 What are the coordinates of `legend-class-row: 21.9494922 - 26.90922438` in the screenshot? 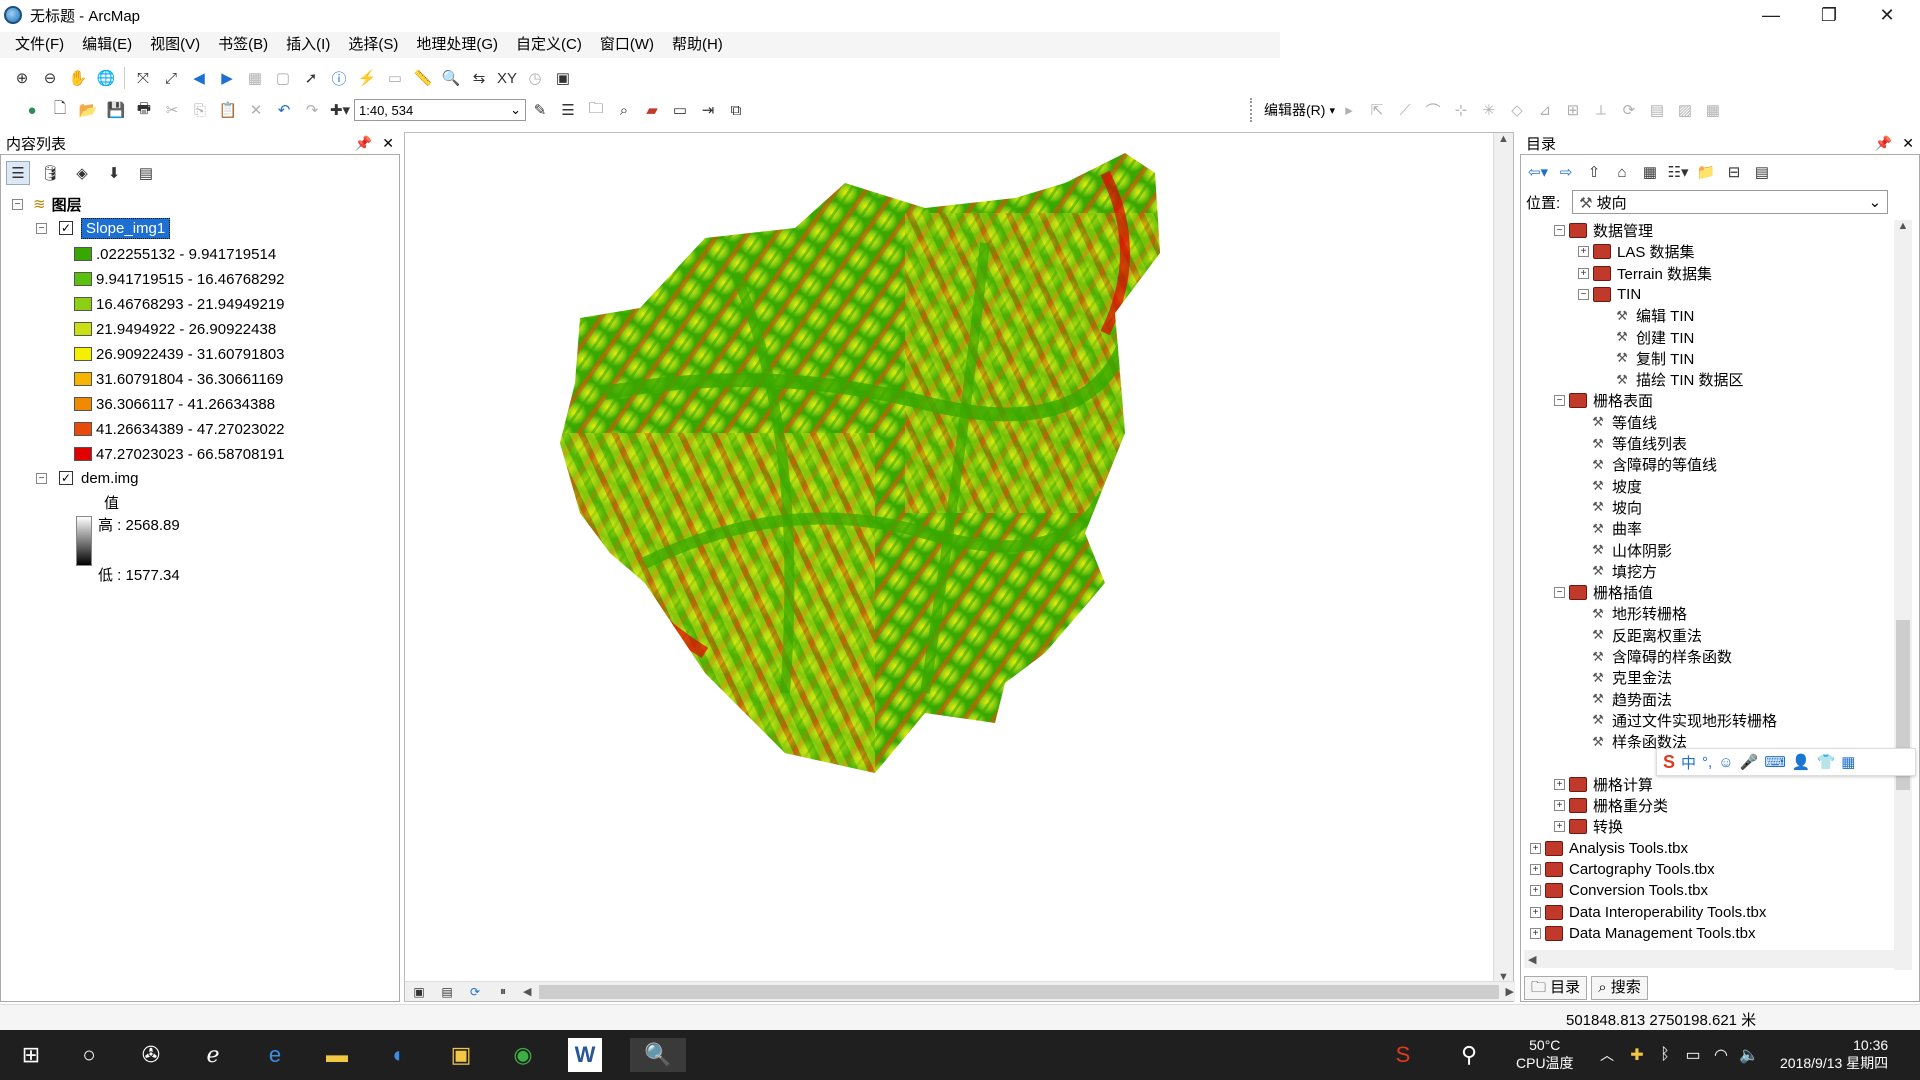 It's located at (175, 329).